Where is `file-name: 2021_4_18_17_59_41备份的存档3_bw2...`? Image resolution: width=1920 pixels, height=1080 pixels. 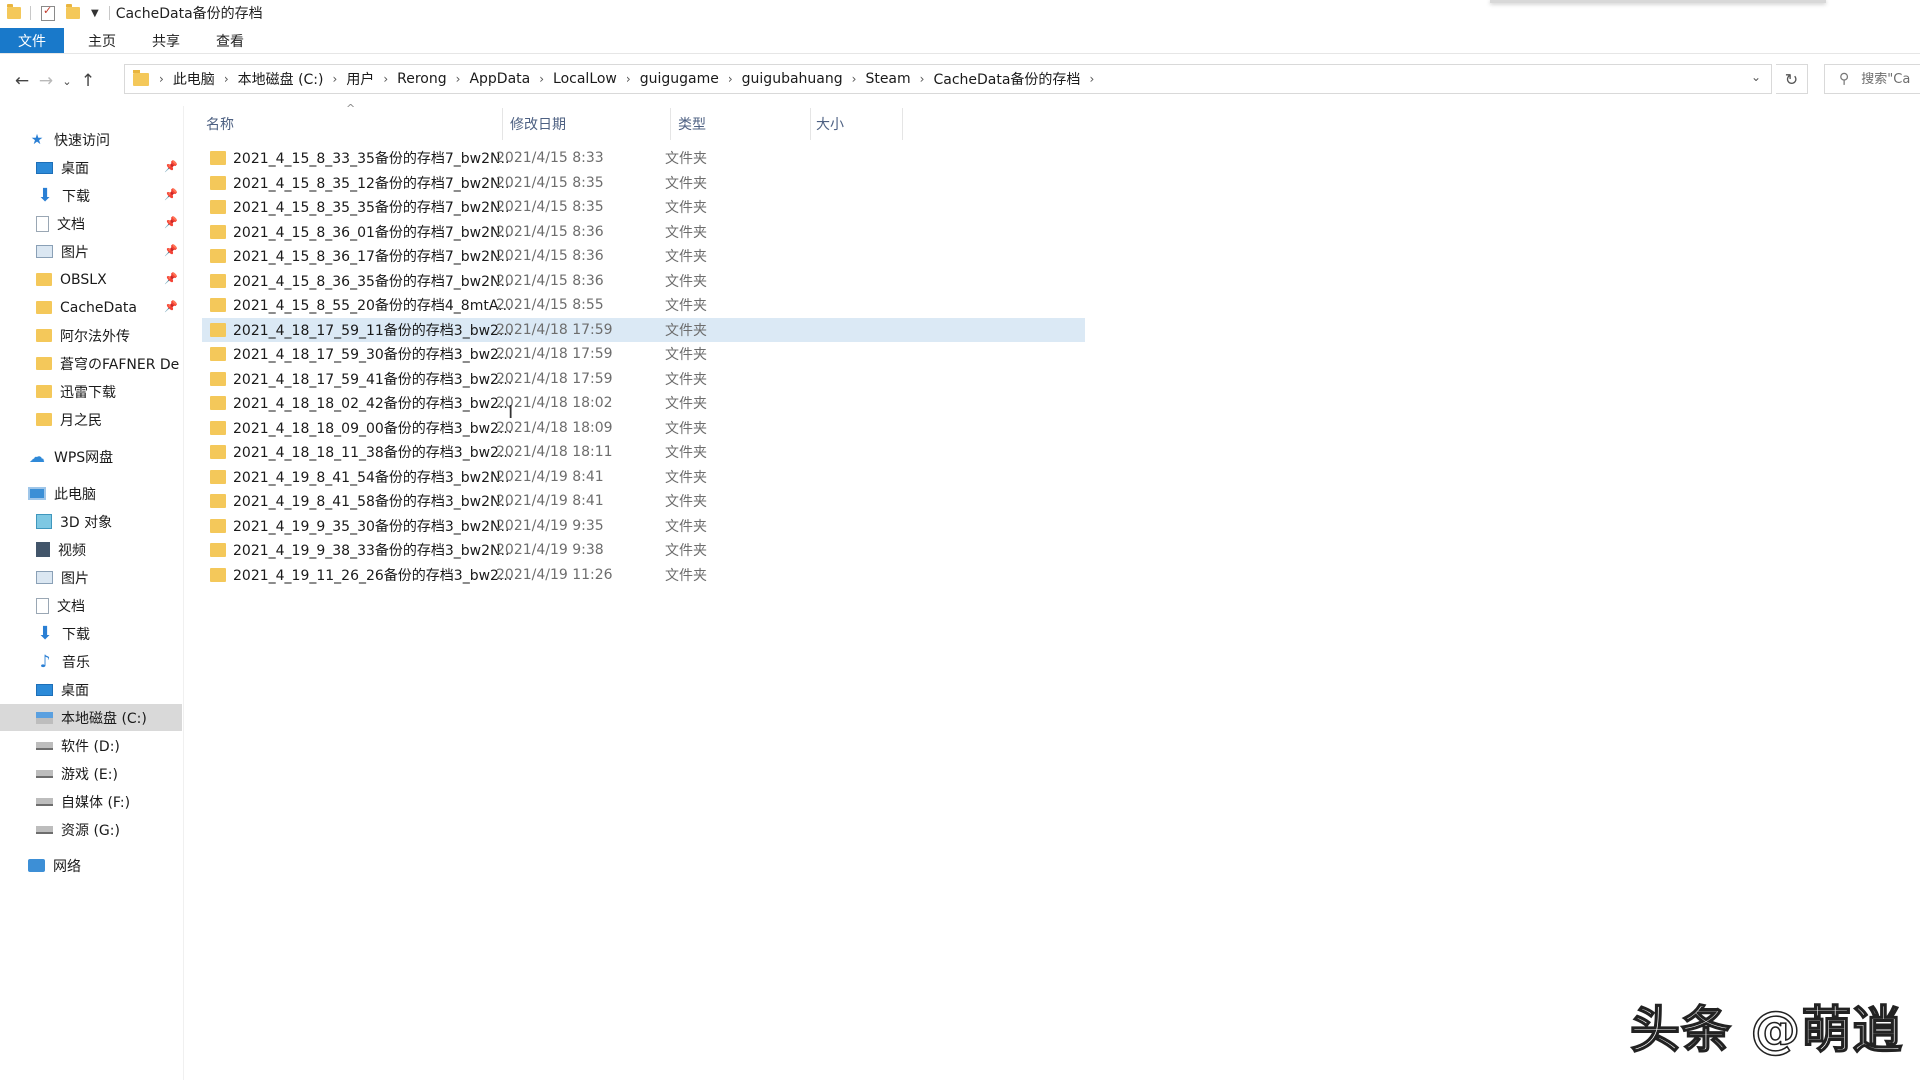 file-name: 2021_4_18_17_59_41备份的存档3_bw2... is located at coordinates (372, 379).